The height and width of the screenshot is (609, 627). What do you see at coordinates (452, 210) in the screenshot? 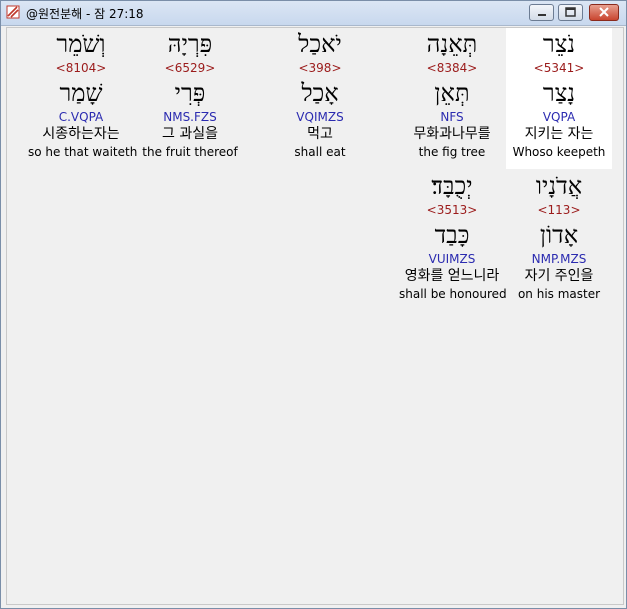
I see `strong-number: <3513>` at bounding box center [452, 210].